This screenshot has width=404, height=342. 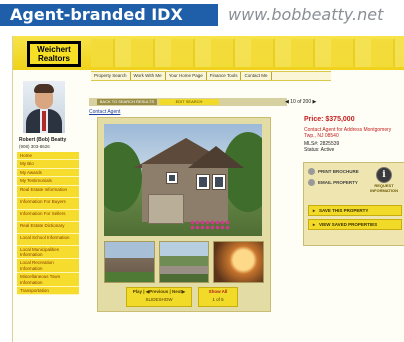 I want to click on banner-title: Agent-branded IDX, so click(x=109, y=15).